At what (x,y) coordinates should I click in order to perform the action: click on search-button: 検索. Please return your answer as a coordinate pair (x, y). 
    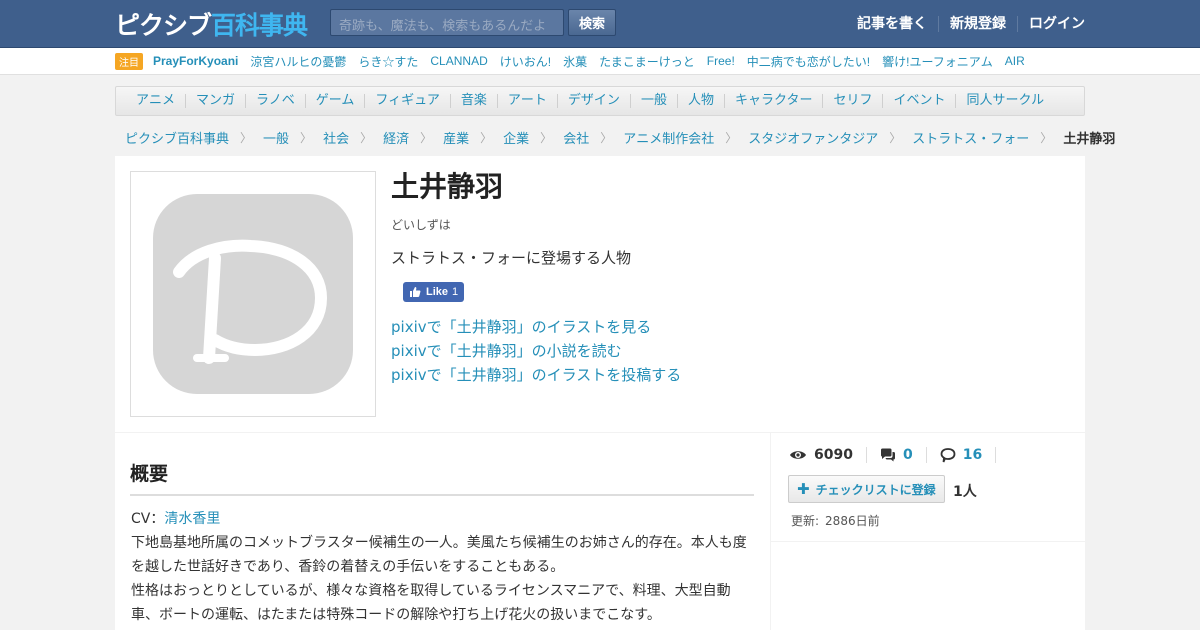
    Looking at the image, I should click on (592, 22).